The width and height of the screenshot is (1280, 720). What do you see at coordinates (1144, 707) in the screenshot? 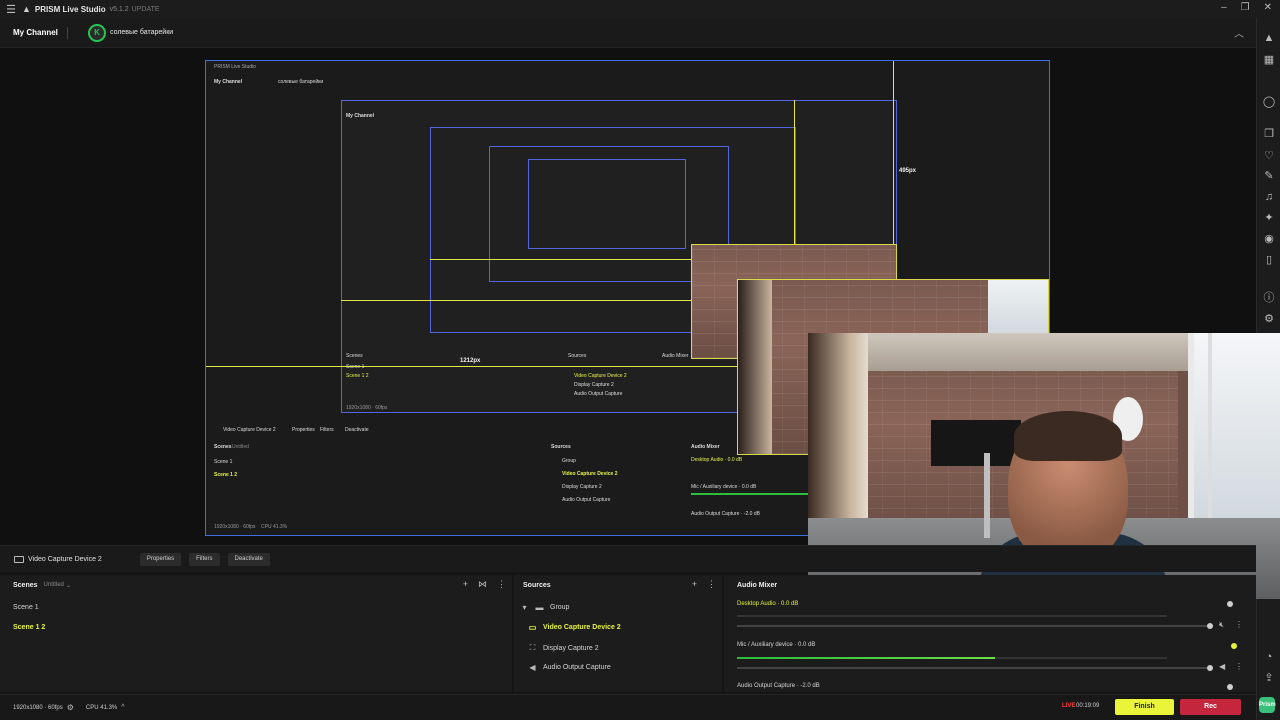
I see `finish-button: Finish` at bounding box center [1144, 707].